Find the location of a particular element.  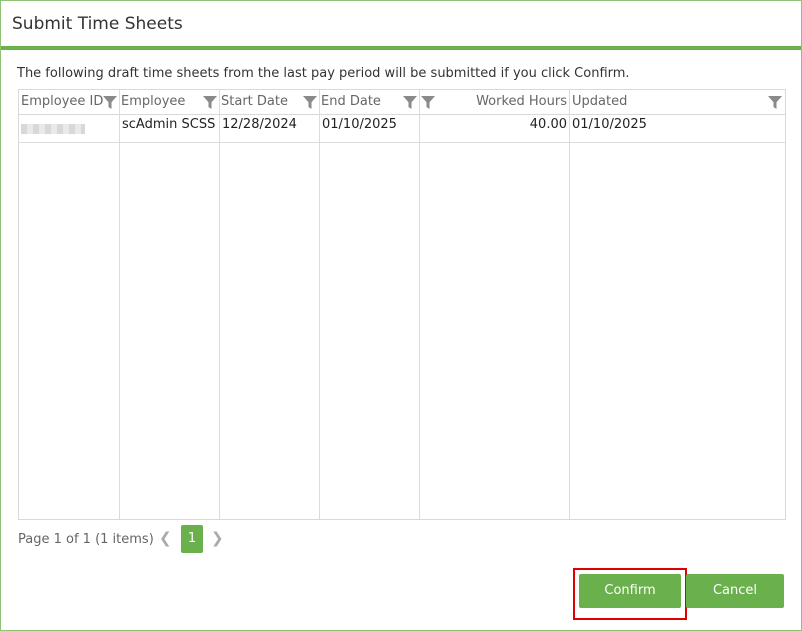

chevron-left-icon: ❮ is located at coordinates (165, 538).